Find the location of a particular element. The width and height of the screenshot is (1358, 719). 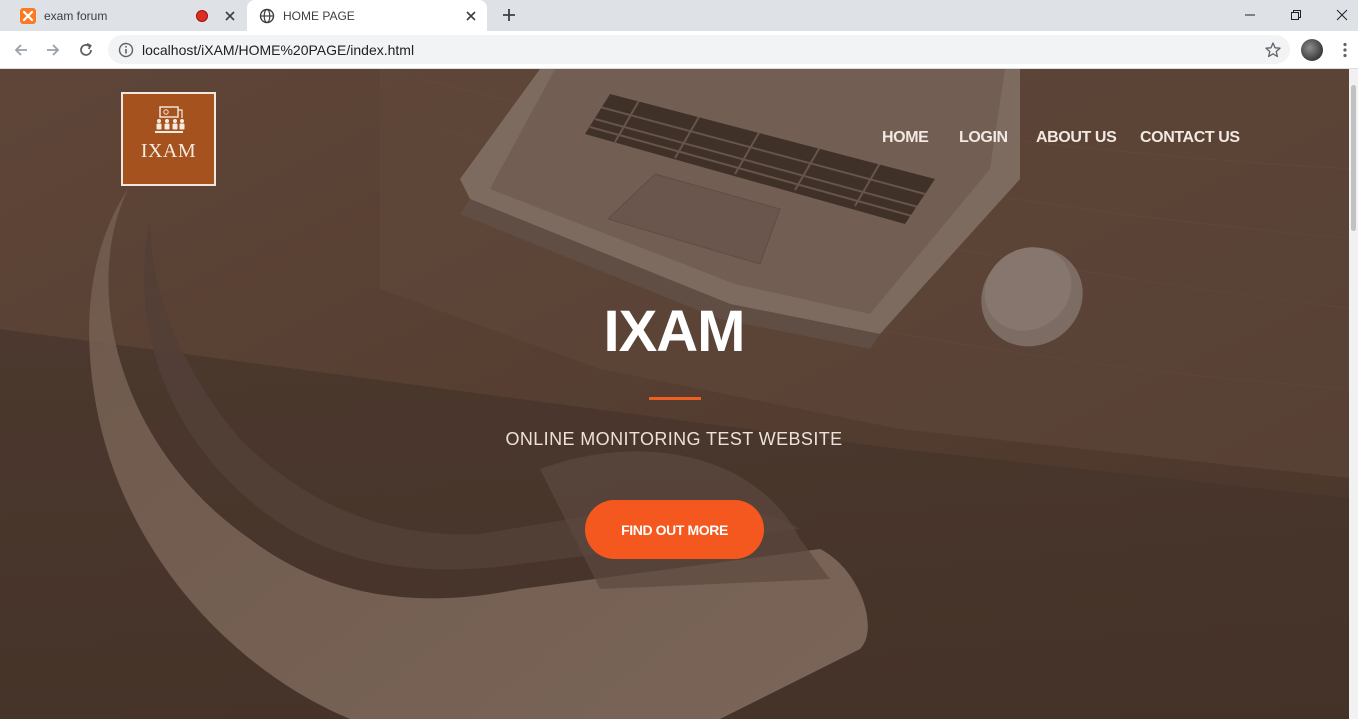

nav-contact-link: CONTACT US is located at coordinates (1190, 138).